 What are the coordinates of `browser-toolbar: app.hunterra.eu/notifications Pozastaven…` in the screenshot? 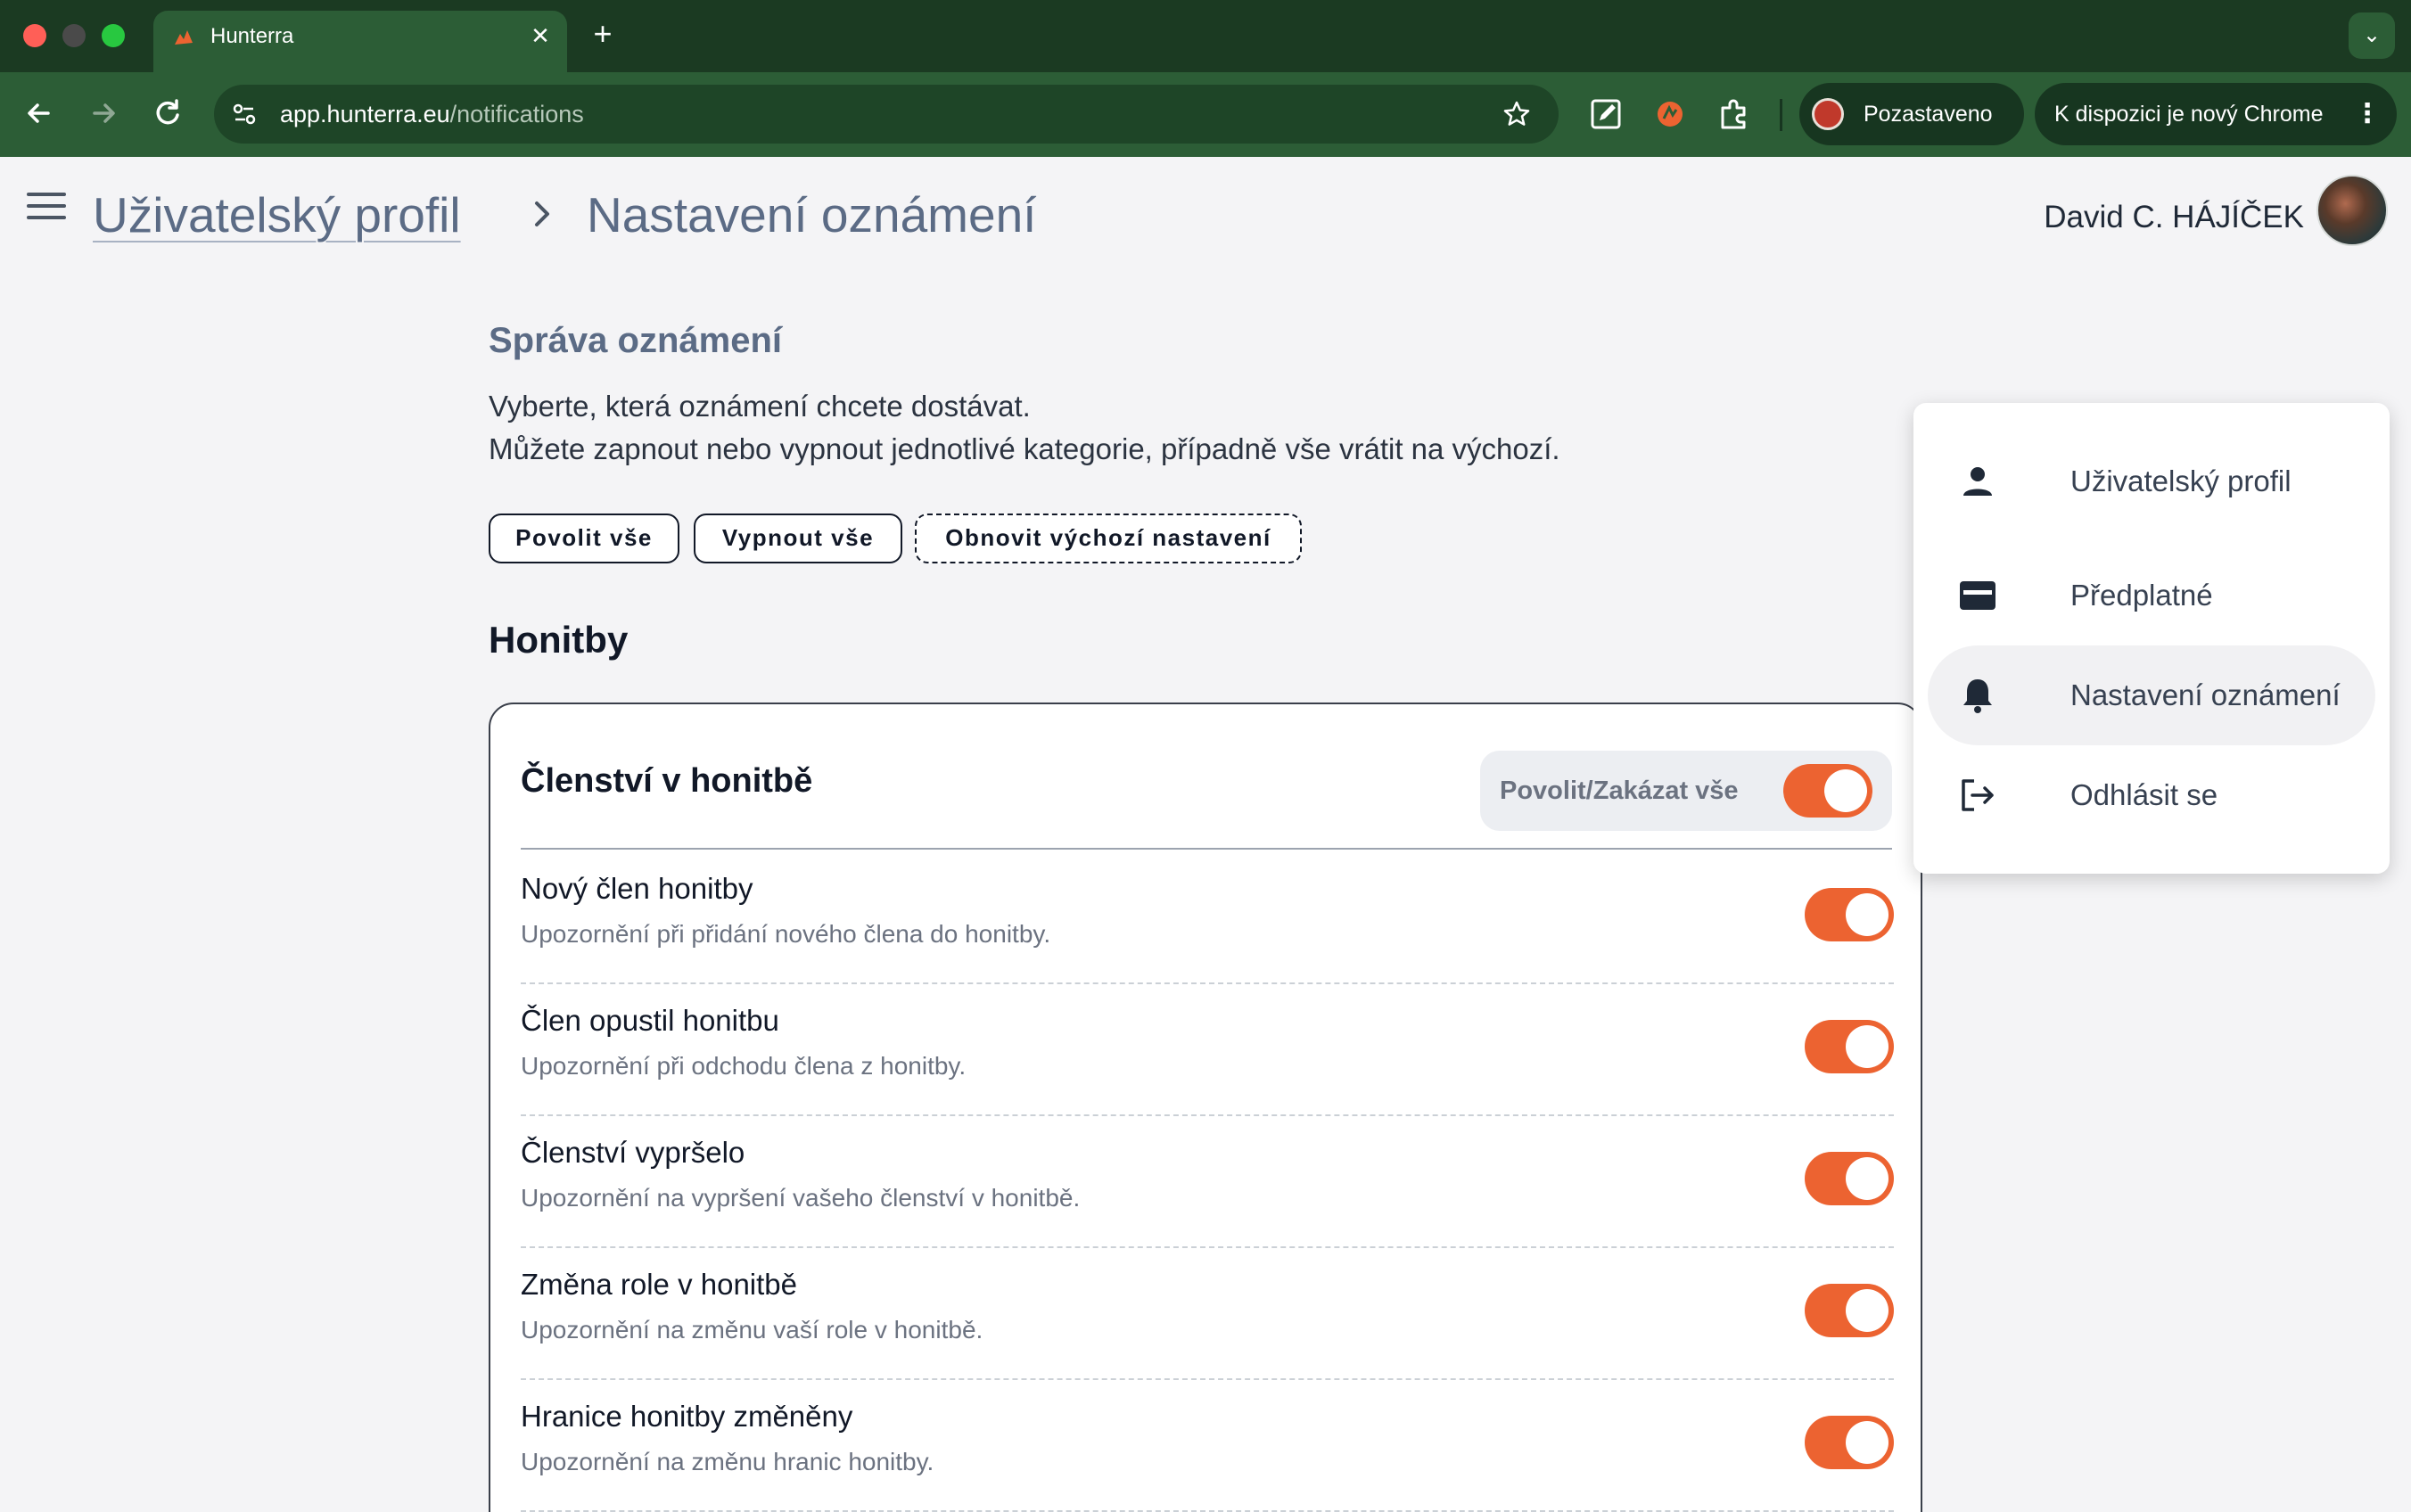 It's located at (1205, 114).